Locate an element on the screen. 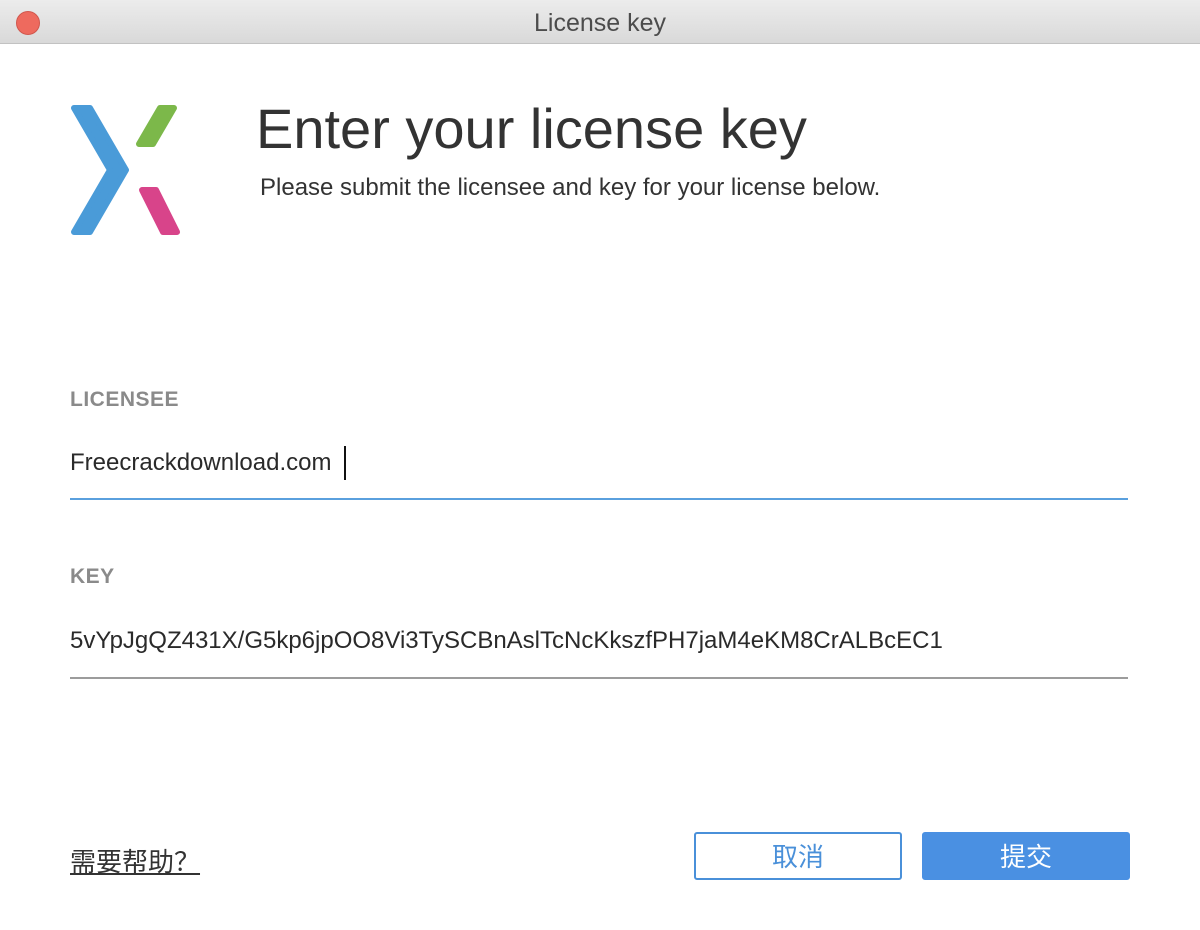 The height and width of the screenshot is (930, 1200). key-input is located at coordinates (599, 641).